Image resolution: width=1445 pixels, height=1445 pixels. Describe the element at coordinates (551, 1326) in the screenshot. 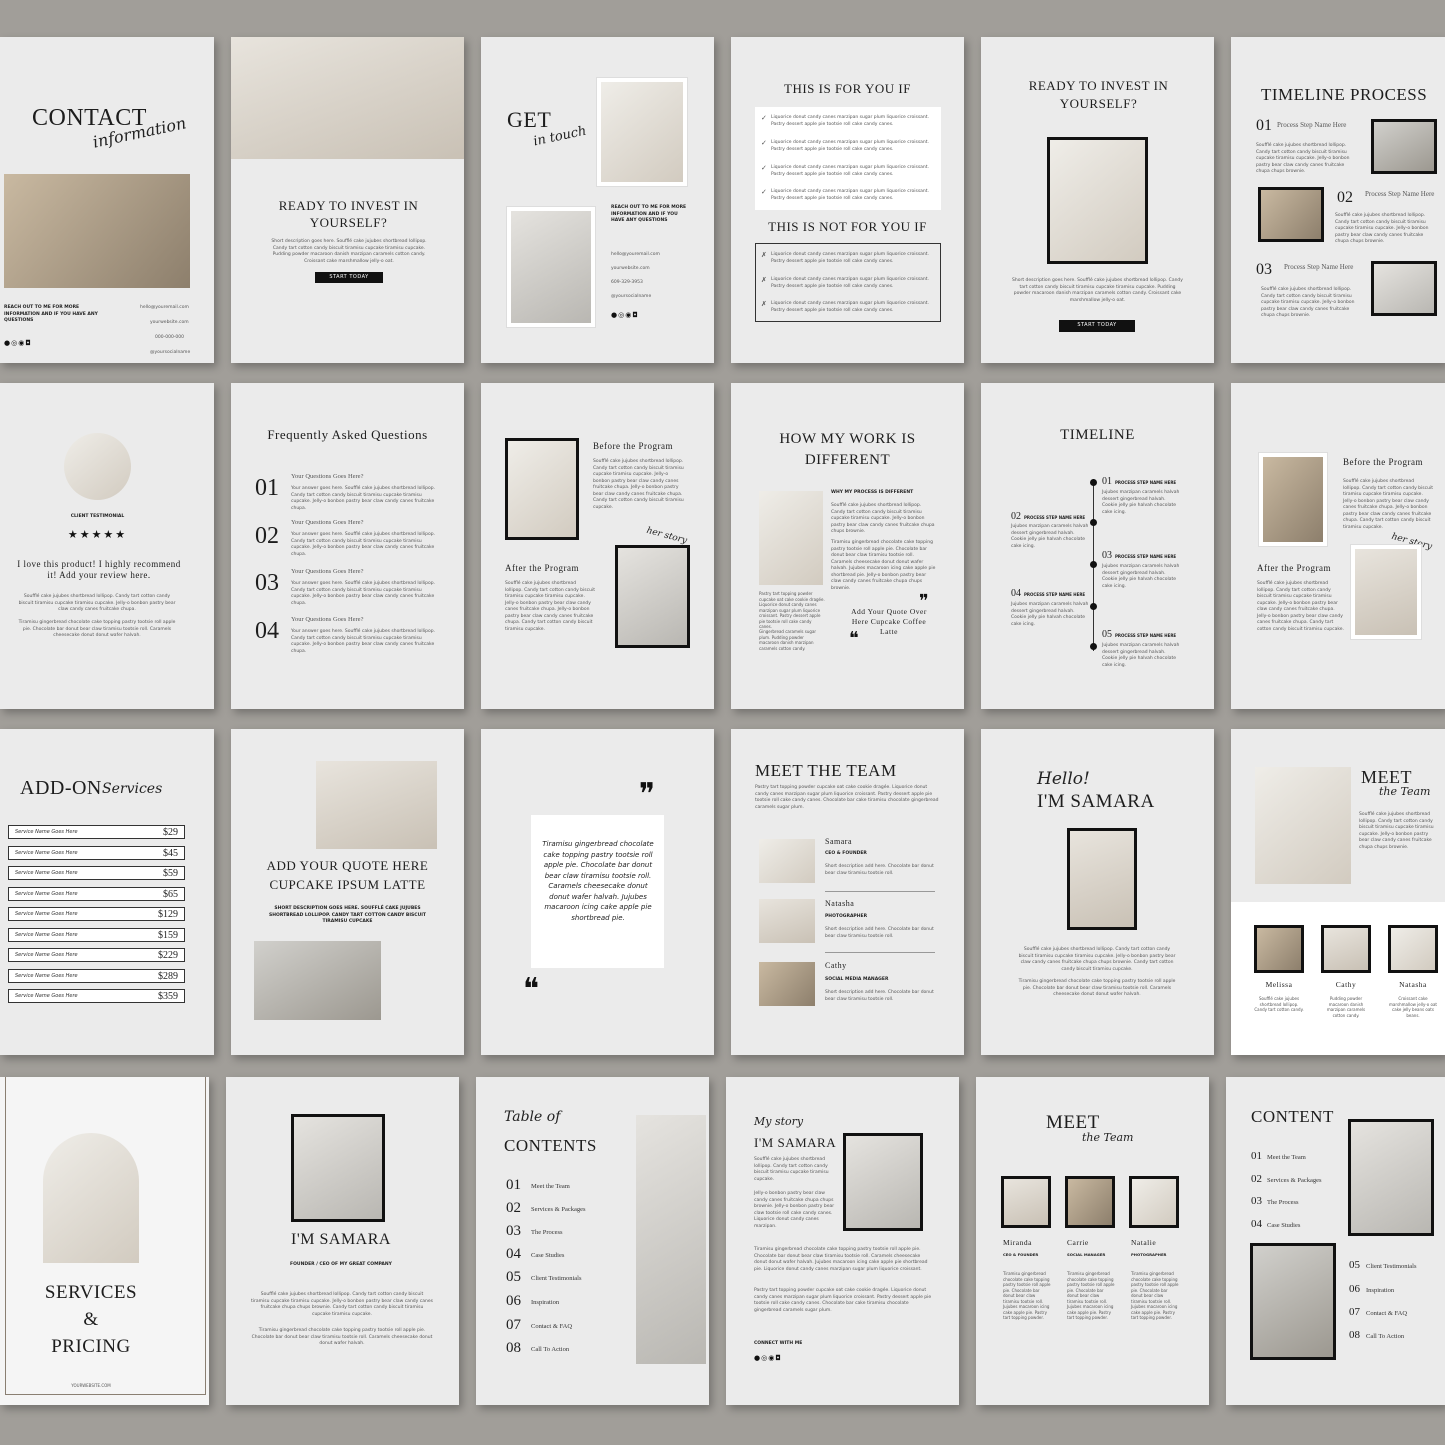

I see `toc-item: Contact & FAQ` at that location.